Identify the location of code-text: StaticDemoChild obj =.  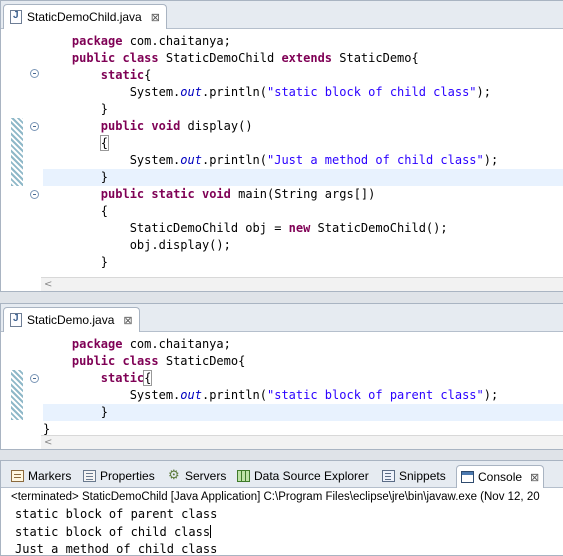
(166, 228).